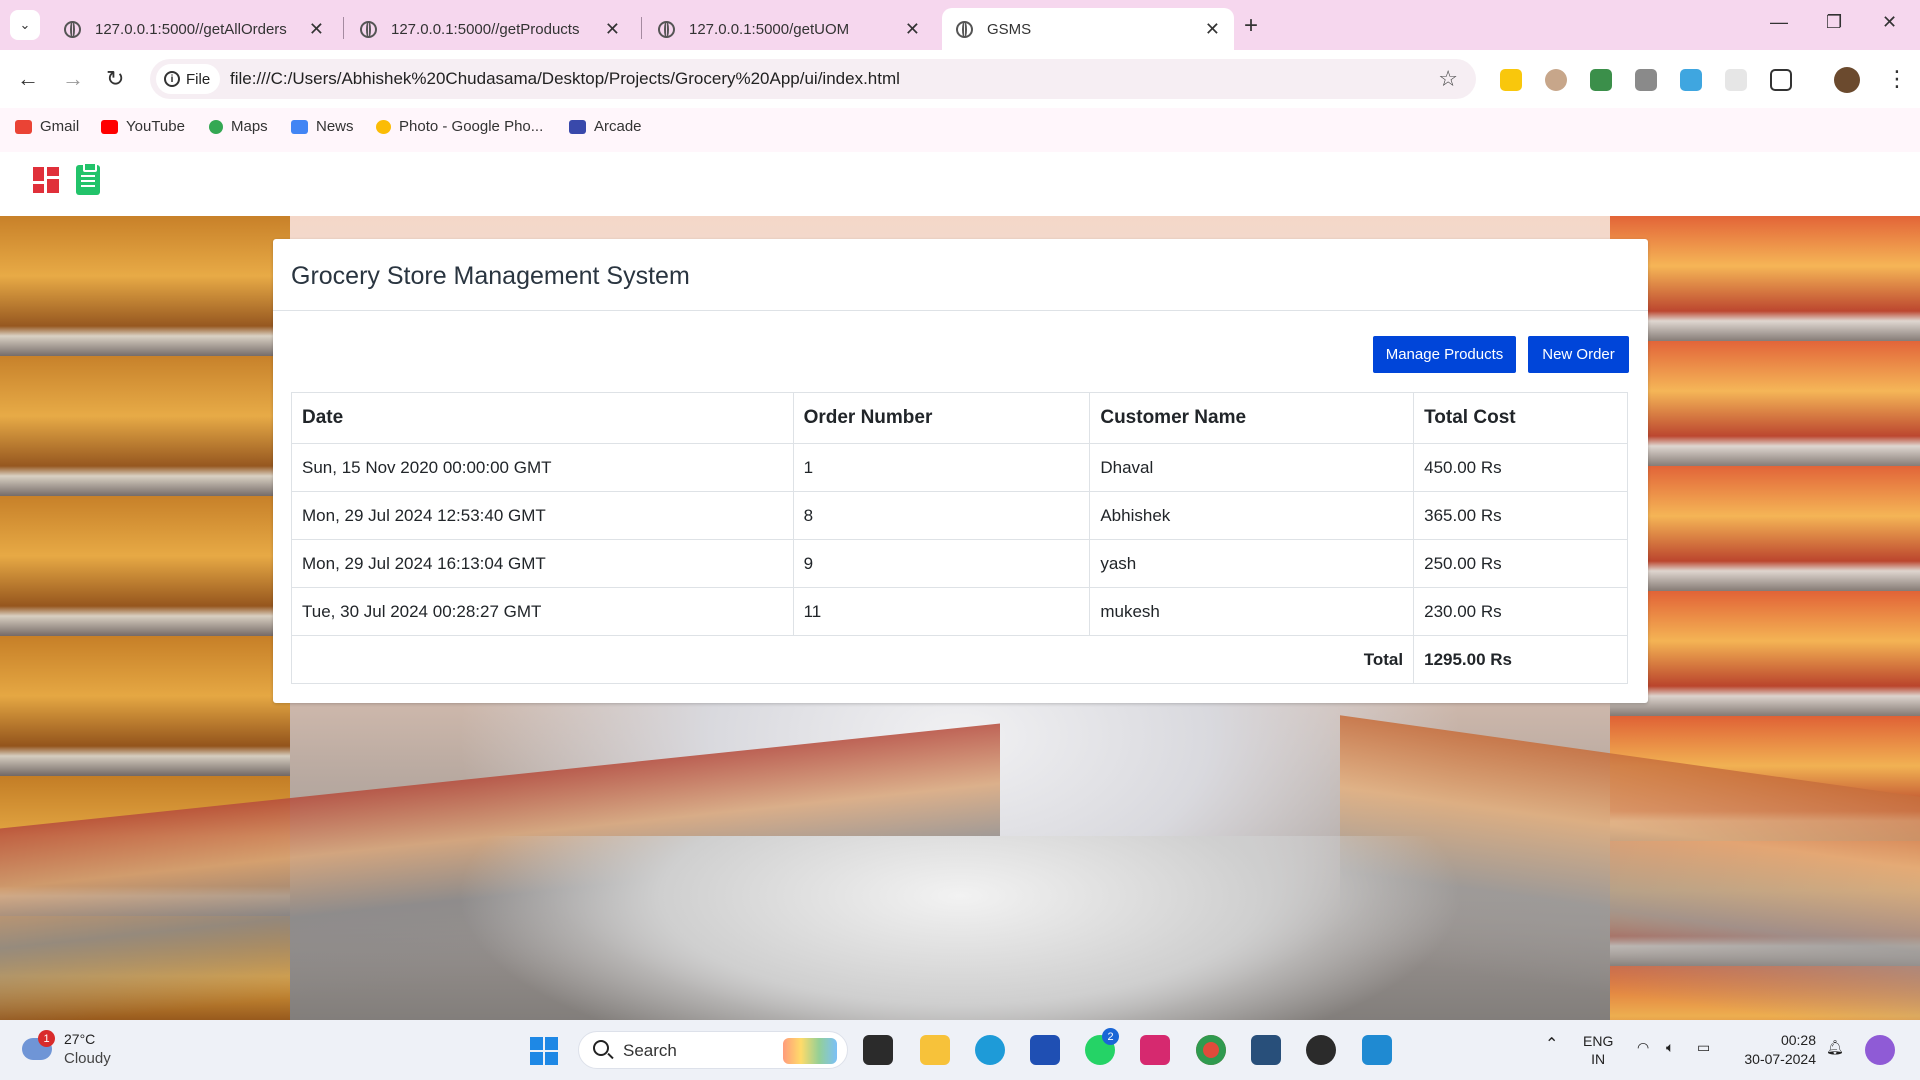 The width and height of the screenshot is (1920, 1080). Describe the element at coordinates (66, 1049) in the screenshot. I see `weather-widget: 1 27°C Cloudy` at that location.